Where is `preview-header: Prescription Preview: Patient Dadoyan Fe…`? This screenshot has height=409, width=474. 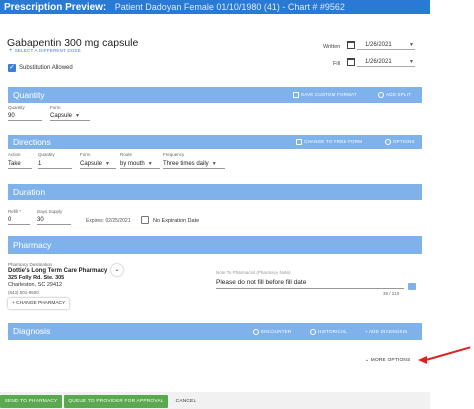 preview-header: Prescription Preview: Patient Dadoyan Fe… is located at coordinates (215, 7).